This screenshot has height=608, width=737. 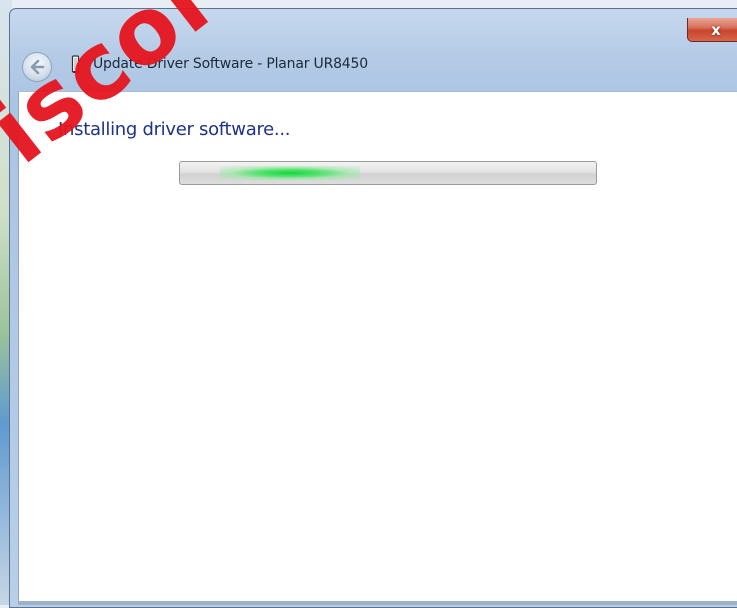 I want to click on back-arrow-icon, so click(x=37, y=67).